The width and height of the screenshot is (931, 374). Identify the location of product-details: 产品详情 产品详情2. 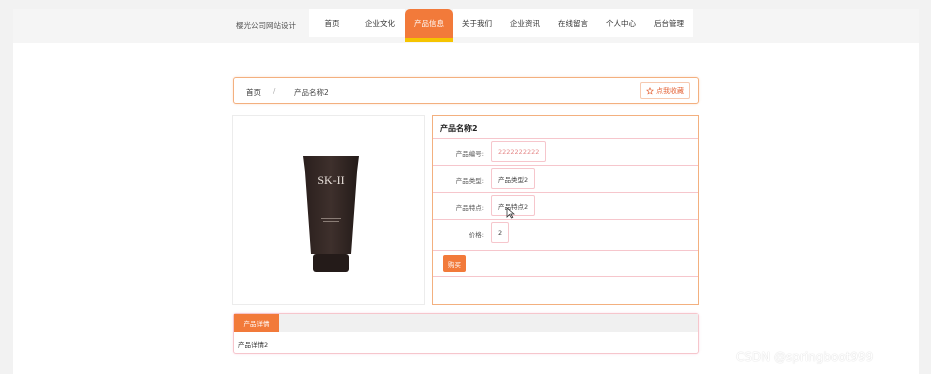
(466, 333).